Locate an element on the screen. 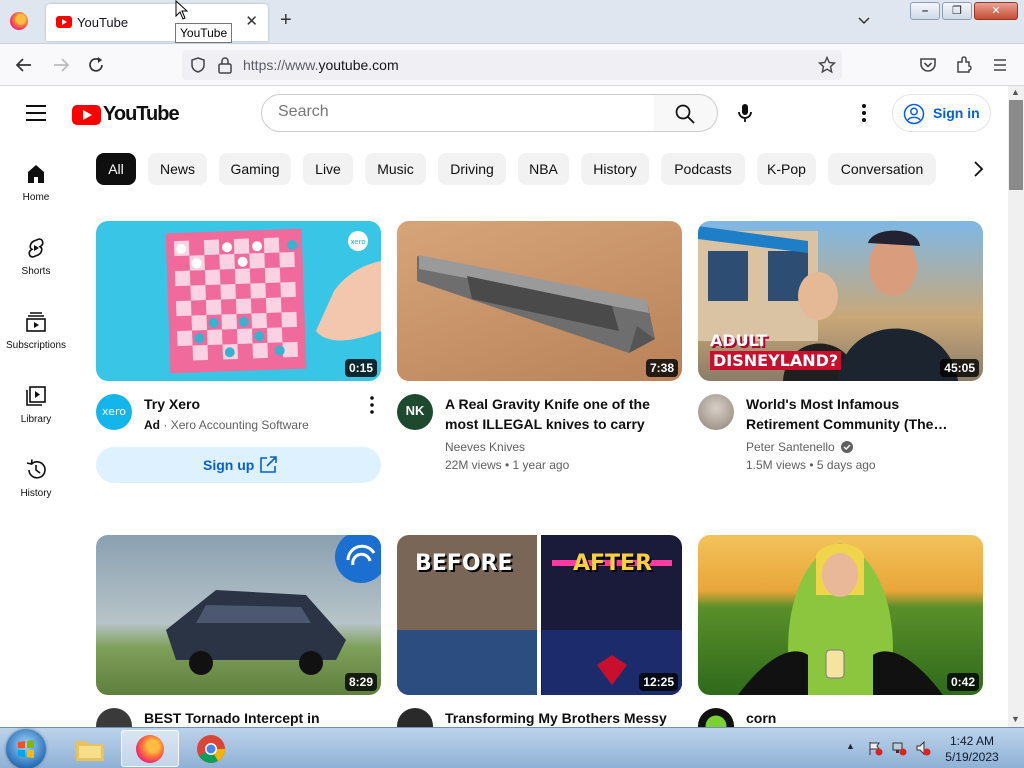 Image resolution: width=1024 pixels, height=768 pixels. search-button is located at coordinates (686, 113).